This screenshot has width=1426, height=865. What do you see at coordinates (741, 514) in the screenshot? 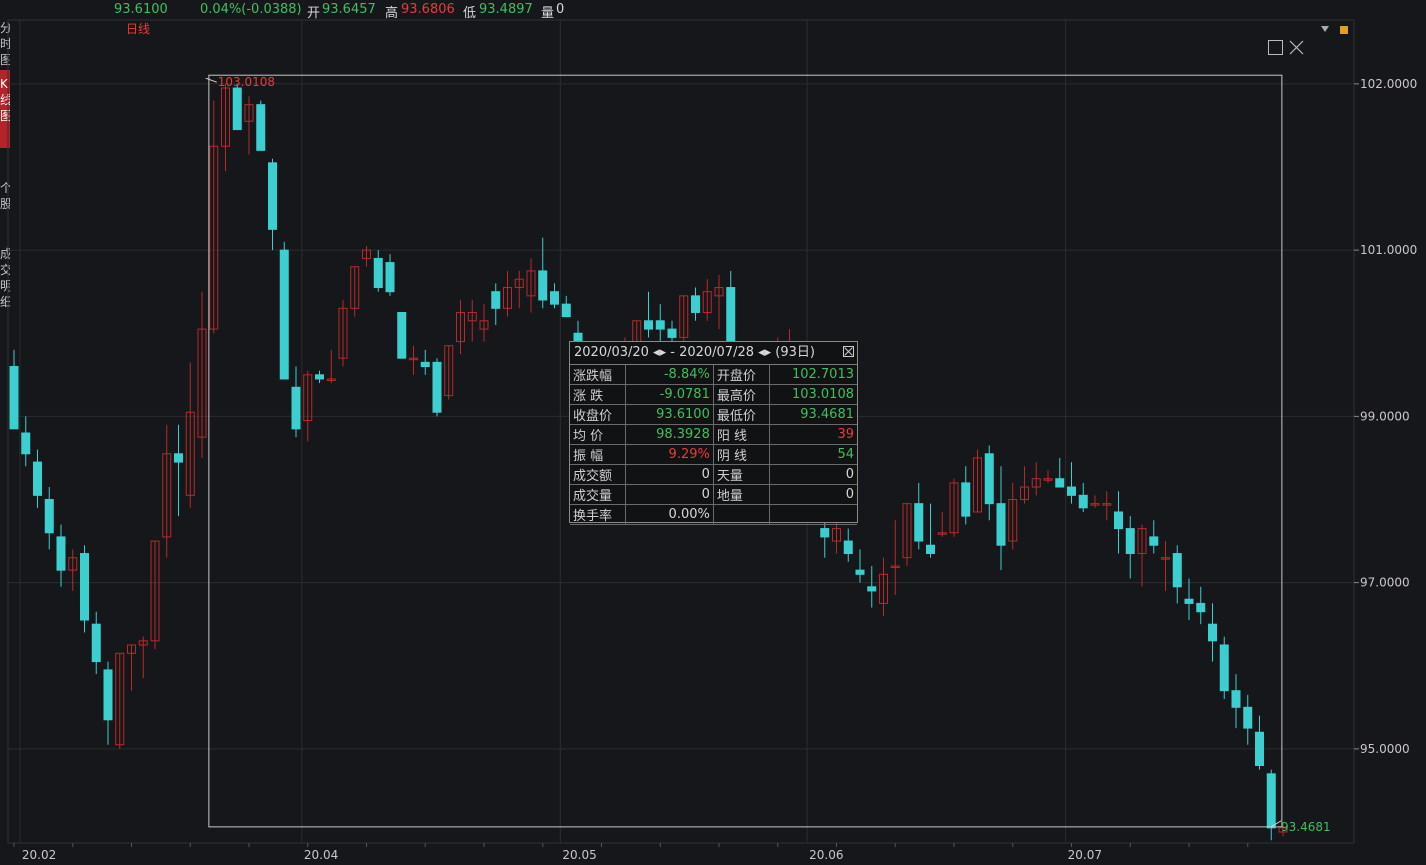
I see `stats-label` at bounding box center [741, 514].